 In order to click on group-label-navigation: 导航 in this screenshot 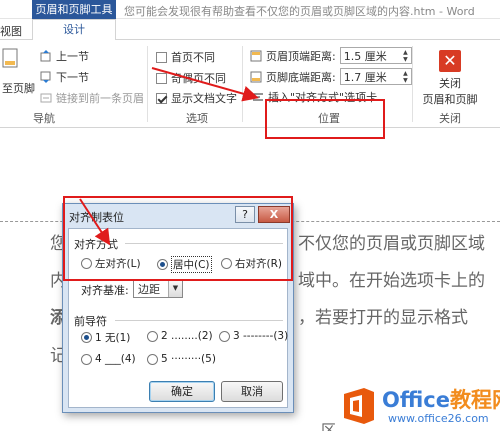, I will do `click(44, 118)`.